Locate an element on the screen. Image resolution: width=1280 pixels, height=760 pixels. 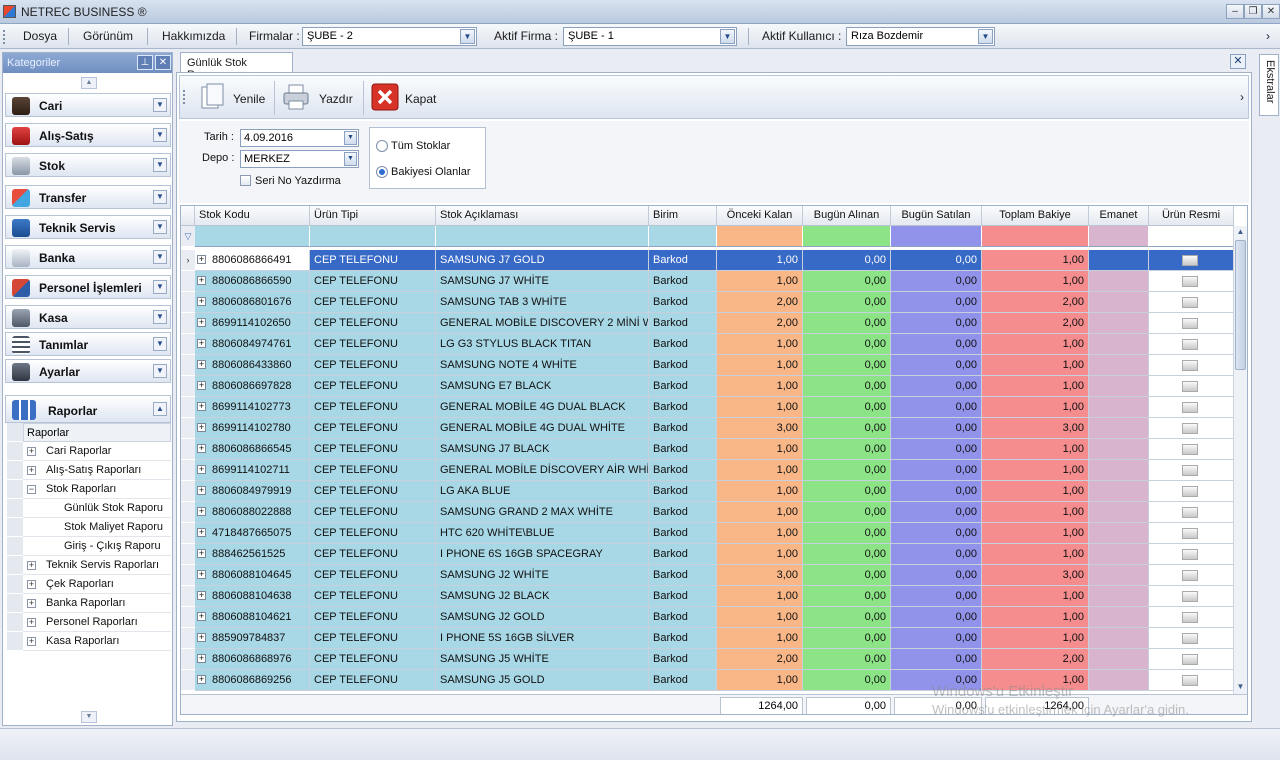
cell-kod: +8806088104621 is located at coordinates (252, 617).